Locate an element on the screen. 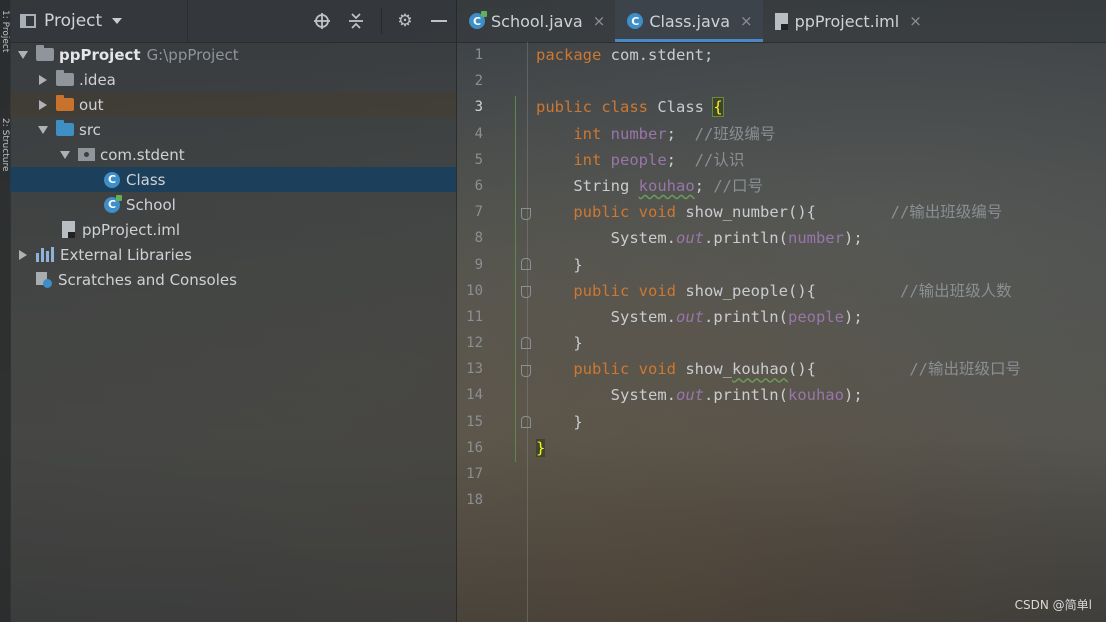 This screenshot has width=1106, height=622. panel-toolbar: ⚙ is located at coordinates (374, 21).